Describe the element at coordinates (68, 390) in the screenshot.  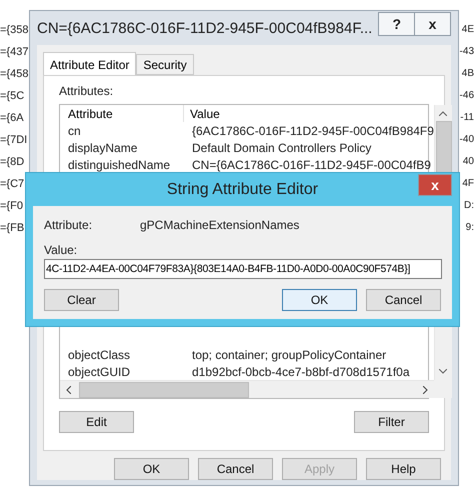
I see `scroll-left-icon` at that location.